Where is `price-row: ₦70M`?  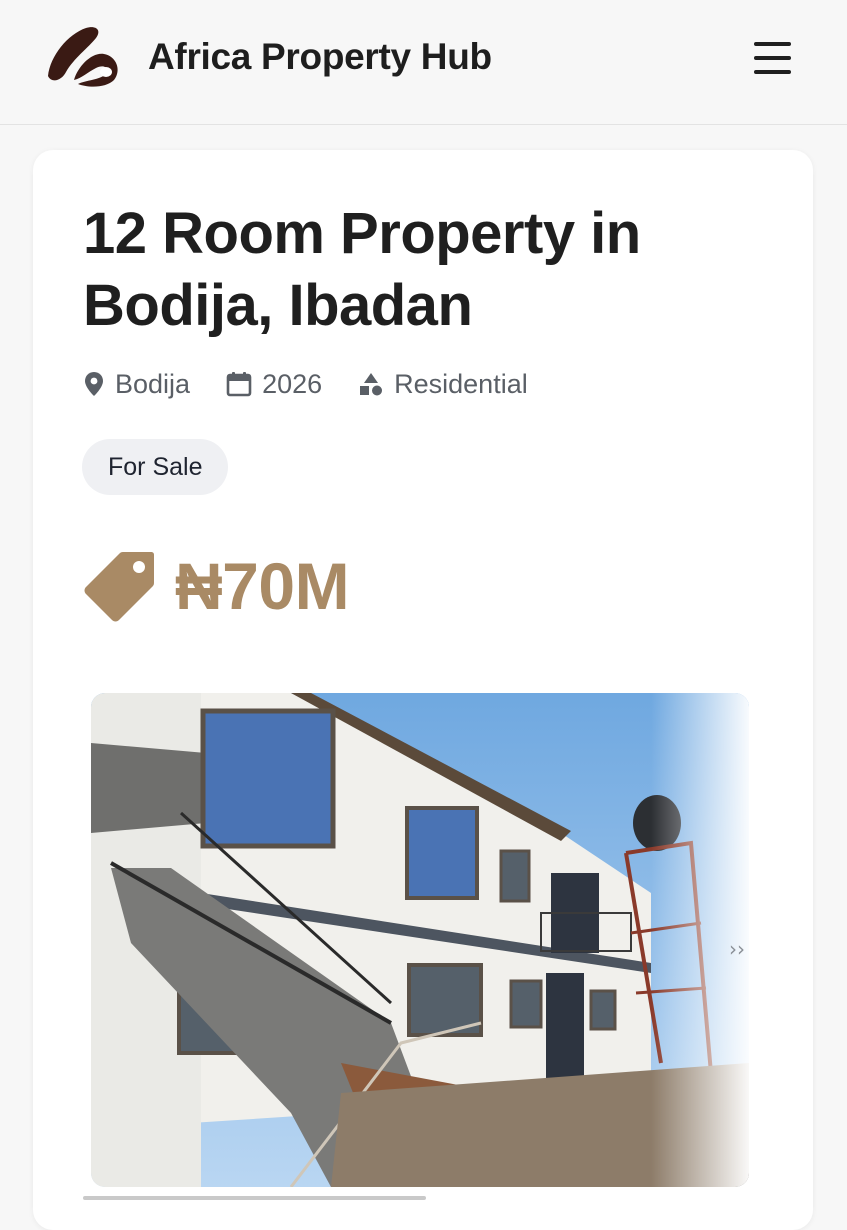 price-row: ₦70M is located at coordinates (216, 586).